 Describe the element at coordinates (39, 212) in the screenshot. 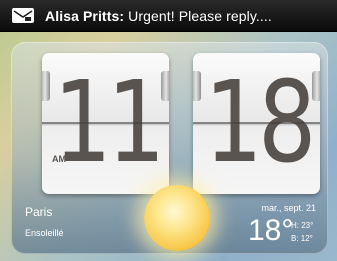

I see `weather-city: Paris` at that location.